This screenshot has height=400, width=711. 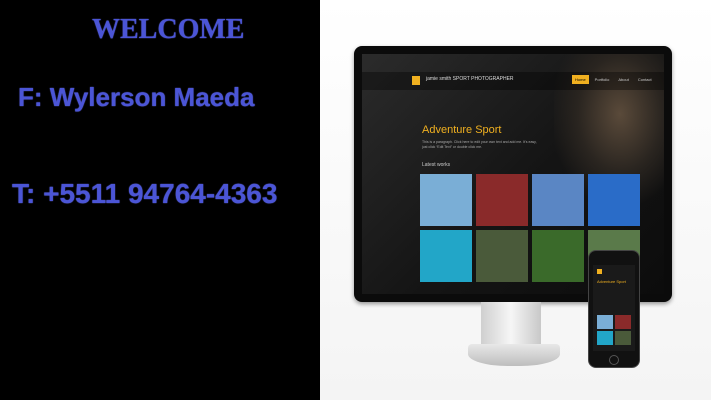 I want to click on site-nav-portfolio: Portfolio, so click(x=602, y=79).